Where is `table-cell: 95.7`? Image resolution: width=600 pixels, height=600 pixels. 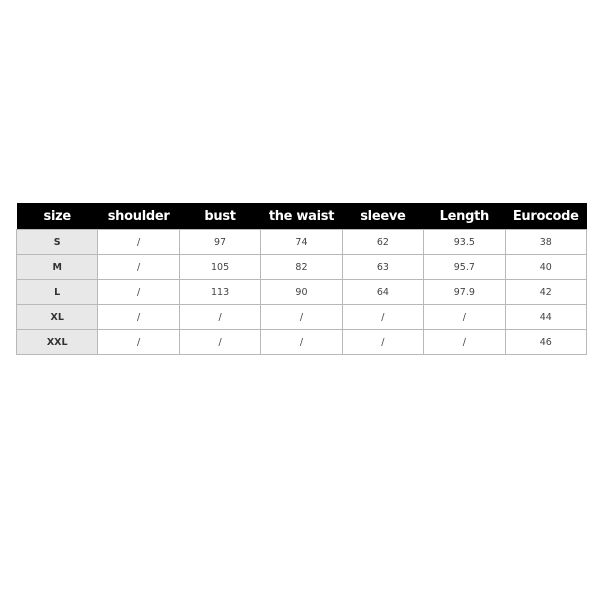 table-cell: 95.7 is located at coordinates (464, 267).